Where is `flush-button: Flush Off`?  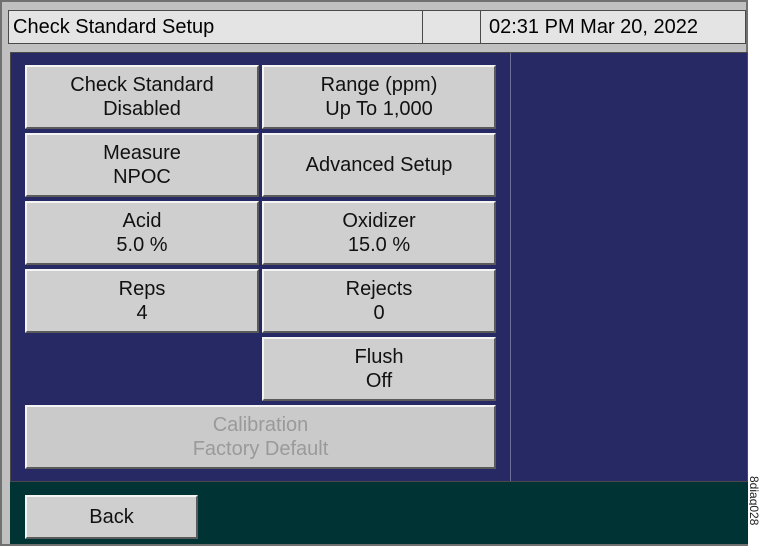
flush-button: Flush Off is located at coordinates (379, 369).